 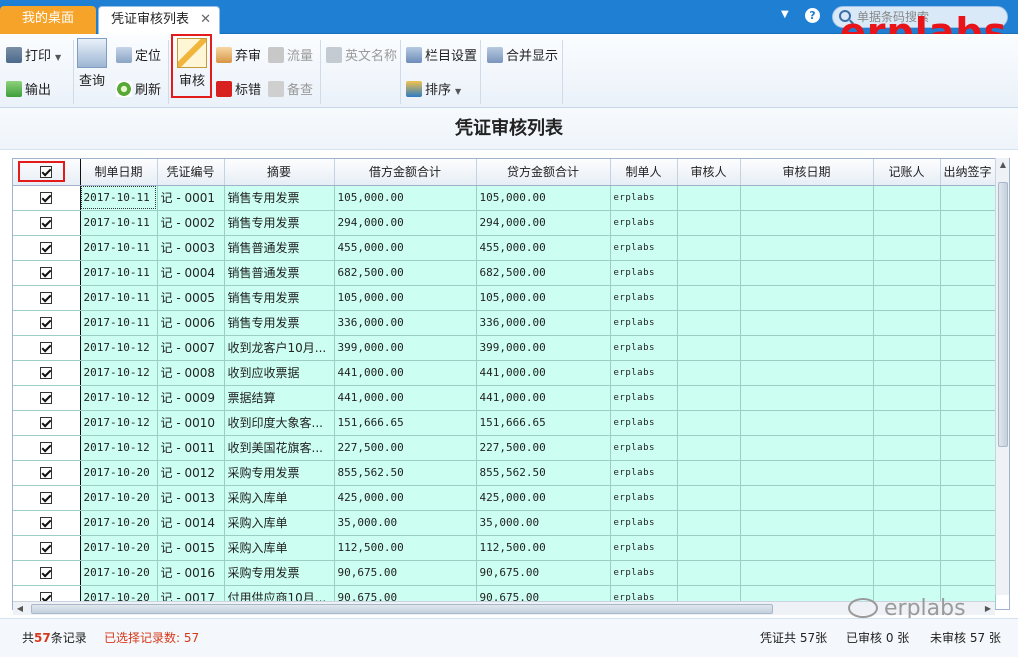 I want to click on cell-debit: 455,000.00, so click(x=405, y=248).